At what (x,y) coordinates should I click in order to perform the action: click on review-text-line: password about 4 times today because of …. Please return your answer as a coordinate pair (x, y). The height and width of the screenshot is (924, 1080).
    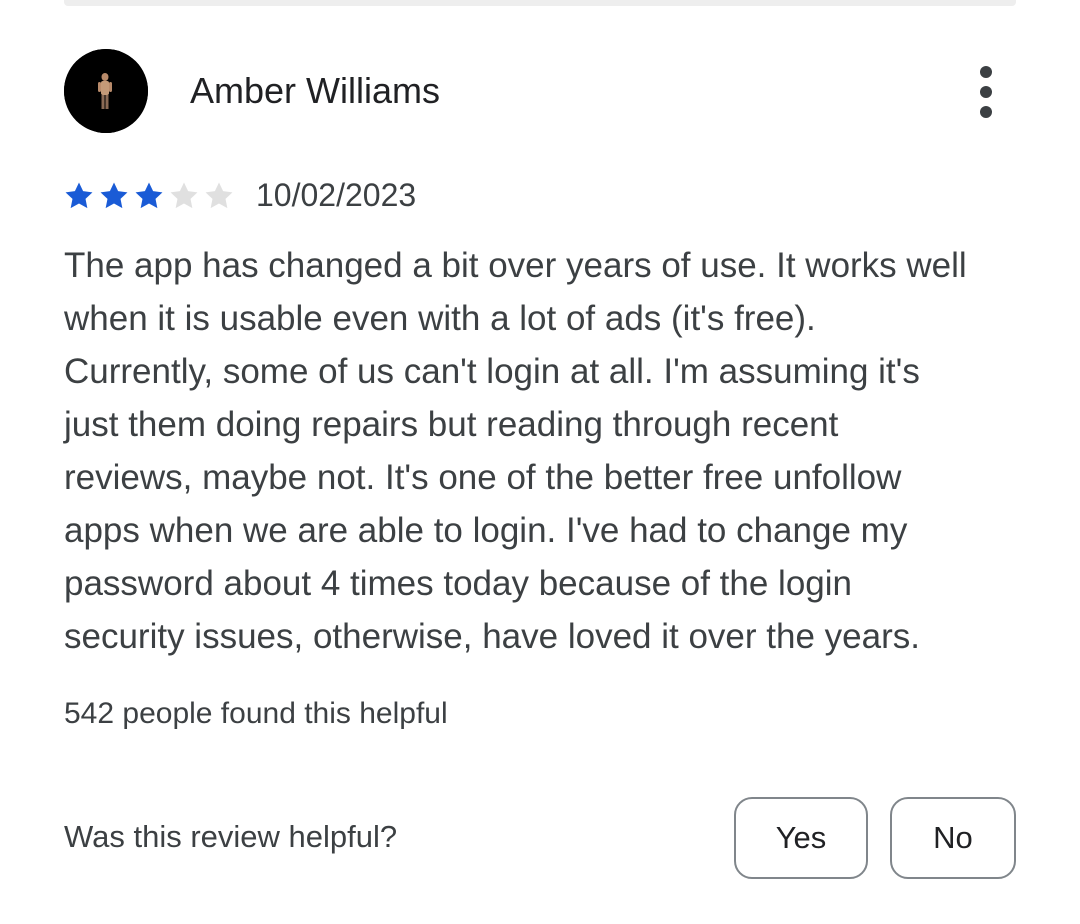
    Looking at the image, I should click on (458, 583).